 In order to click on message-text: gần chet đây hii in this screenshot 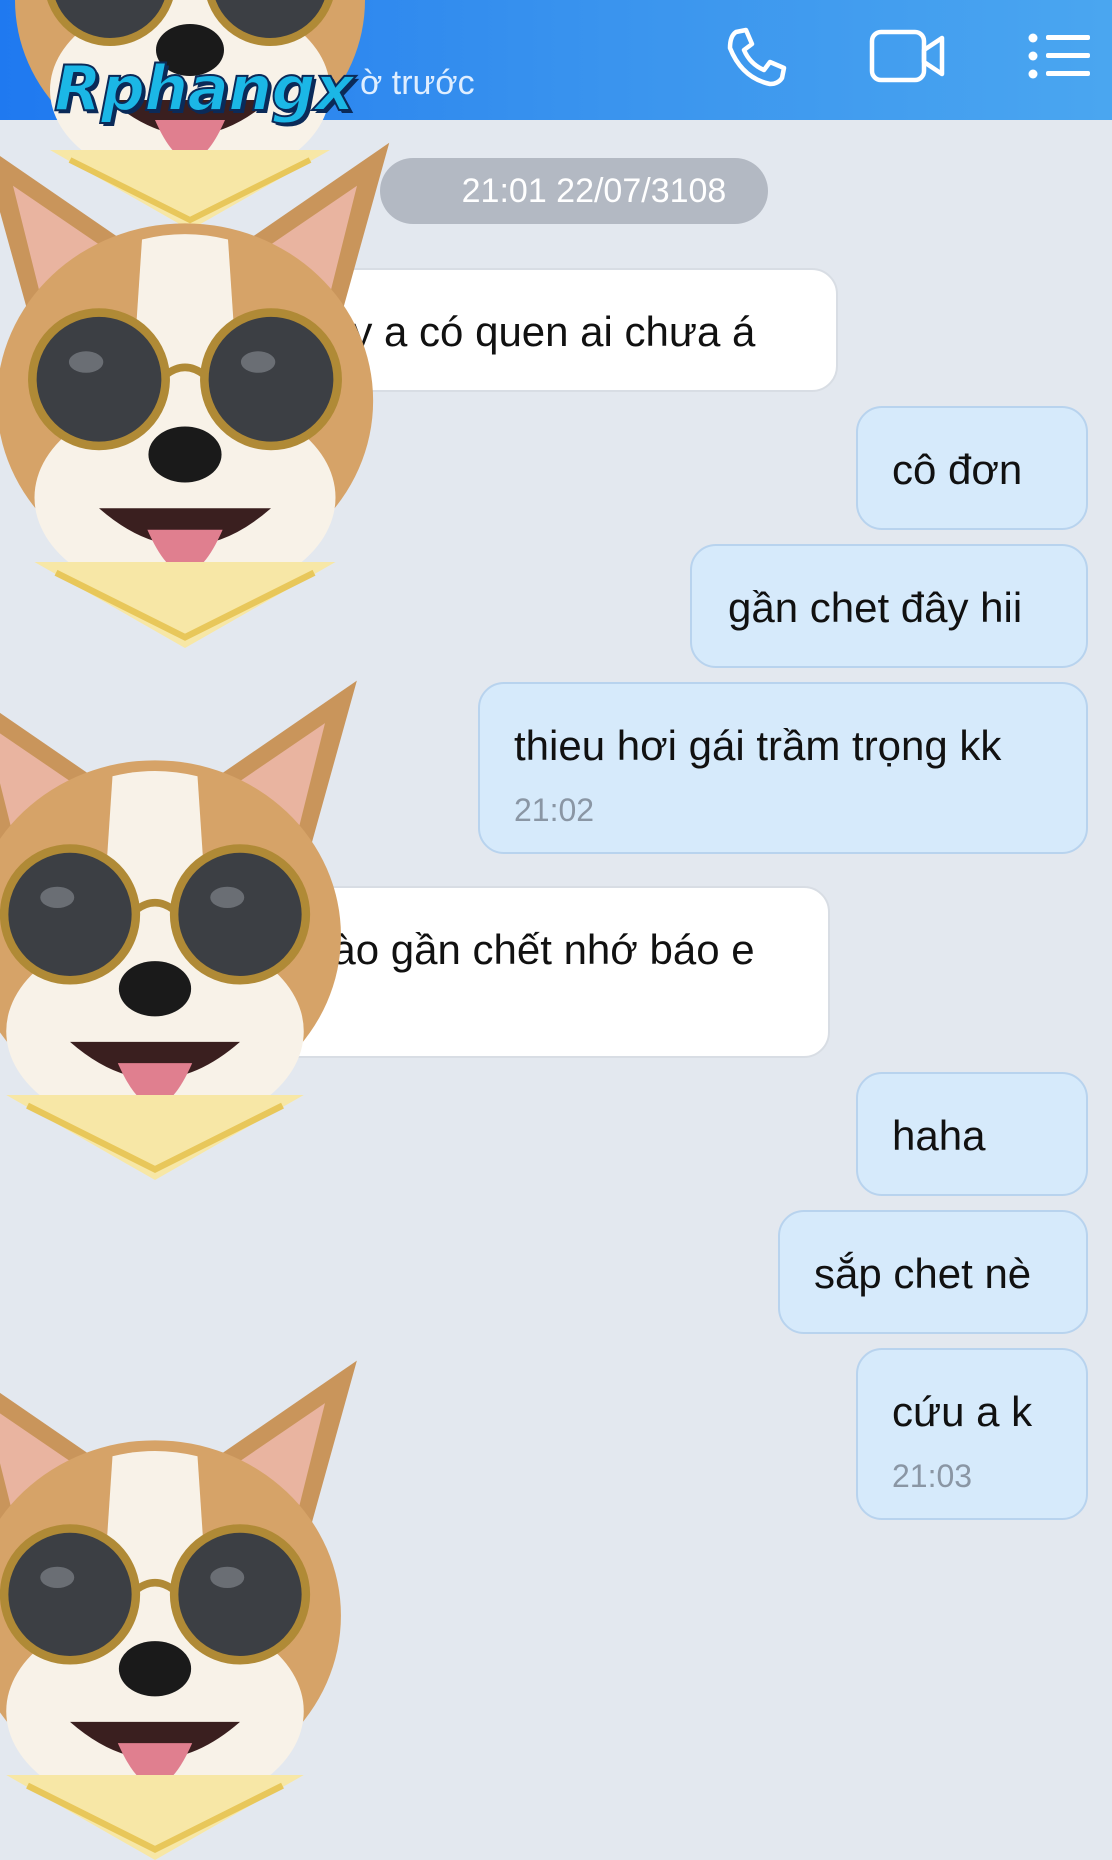, I will do `click(875, 607)`.